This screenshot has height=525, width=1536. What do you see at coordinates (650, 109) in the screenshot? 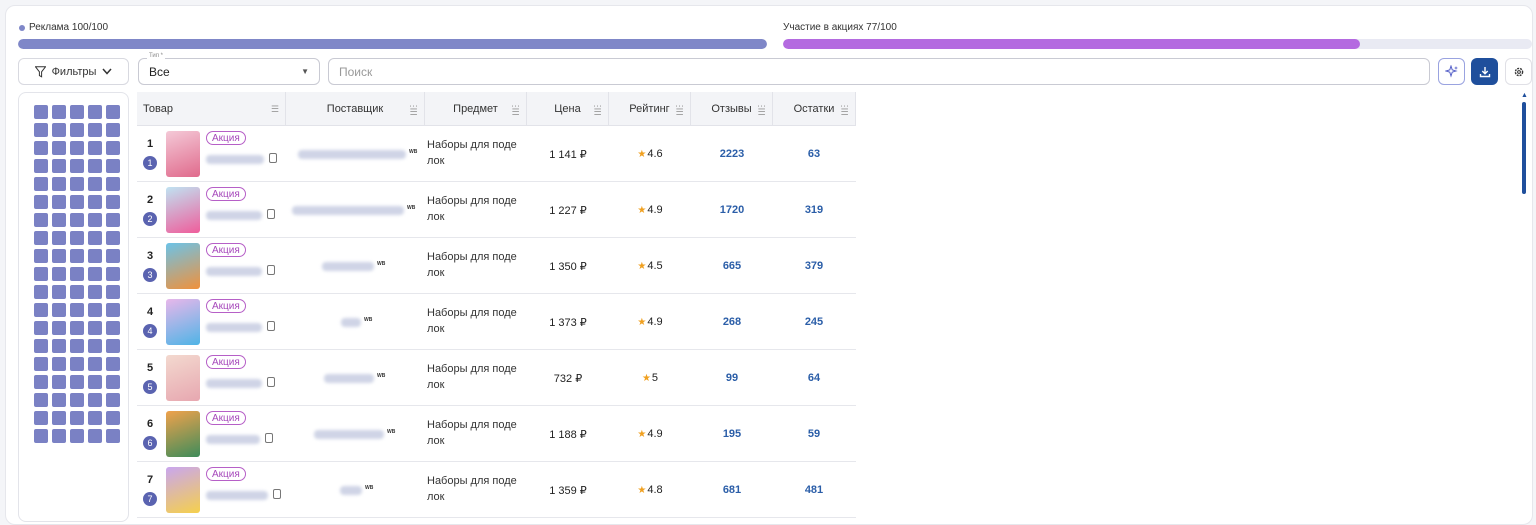
I see `col-header-rating: Рейтинг ⋯ ☰` at bounding box center [650, 109].